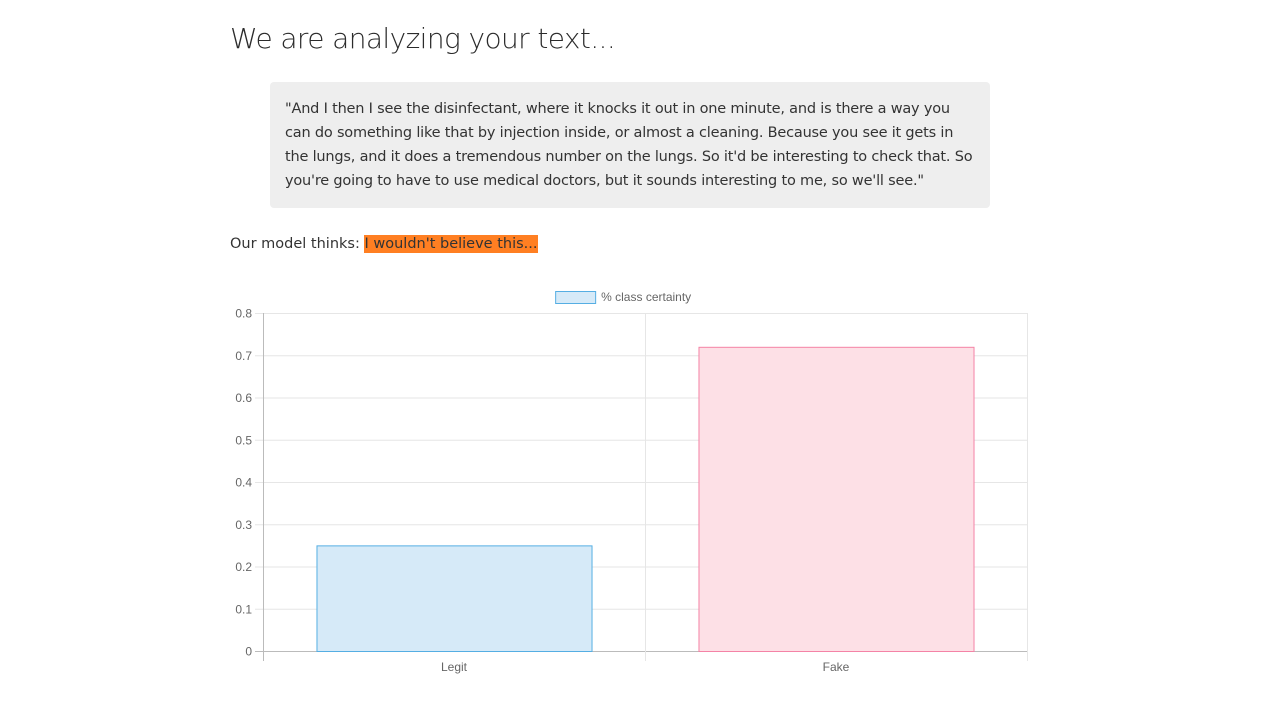 This screenshot has height=710, width=1261. What do you see at coordinates (243, 398) in the screenshot?
I see `y-tick-label: 0.6` at bounding box center [243, 398].